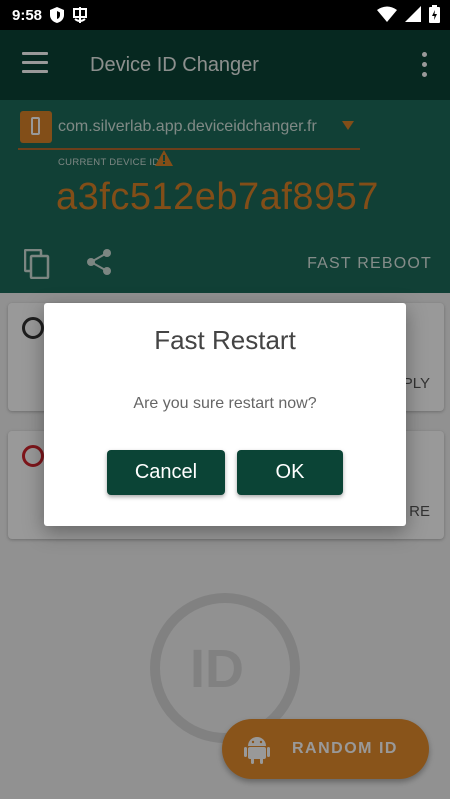  I want to click on shield-icon, so click(57, 15).